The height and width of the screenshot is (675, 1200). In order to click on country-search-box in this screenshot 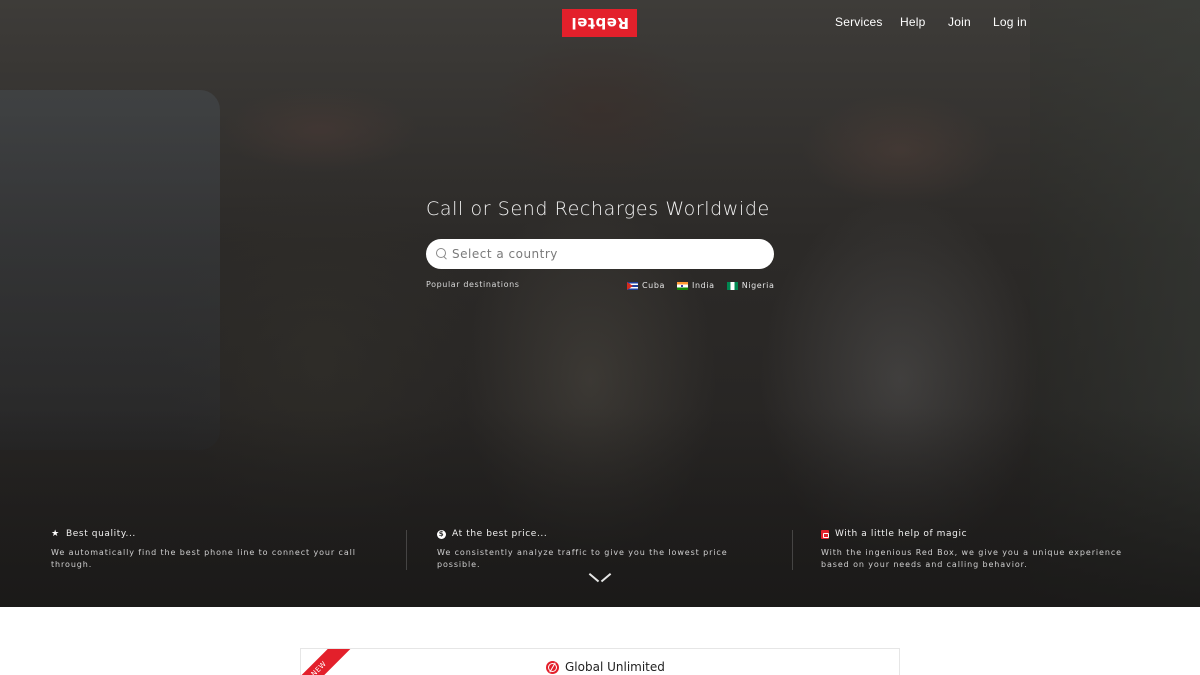, I will do `click(600, 254)`.